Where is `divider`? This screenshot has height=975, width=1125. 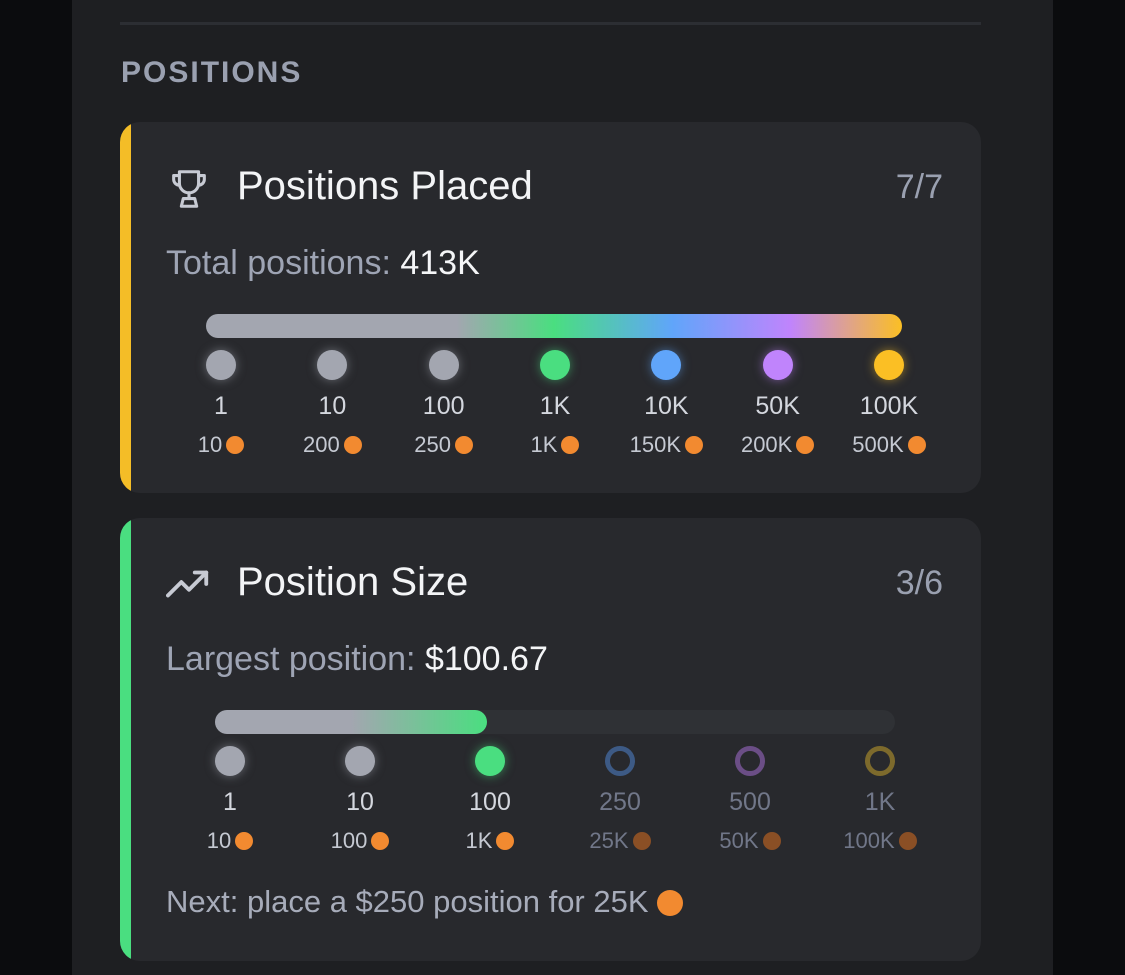 divider is located at coordinates (550, 23).